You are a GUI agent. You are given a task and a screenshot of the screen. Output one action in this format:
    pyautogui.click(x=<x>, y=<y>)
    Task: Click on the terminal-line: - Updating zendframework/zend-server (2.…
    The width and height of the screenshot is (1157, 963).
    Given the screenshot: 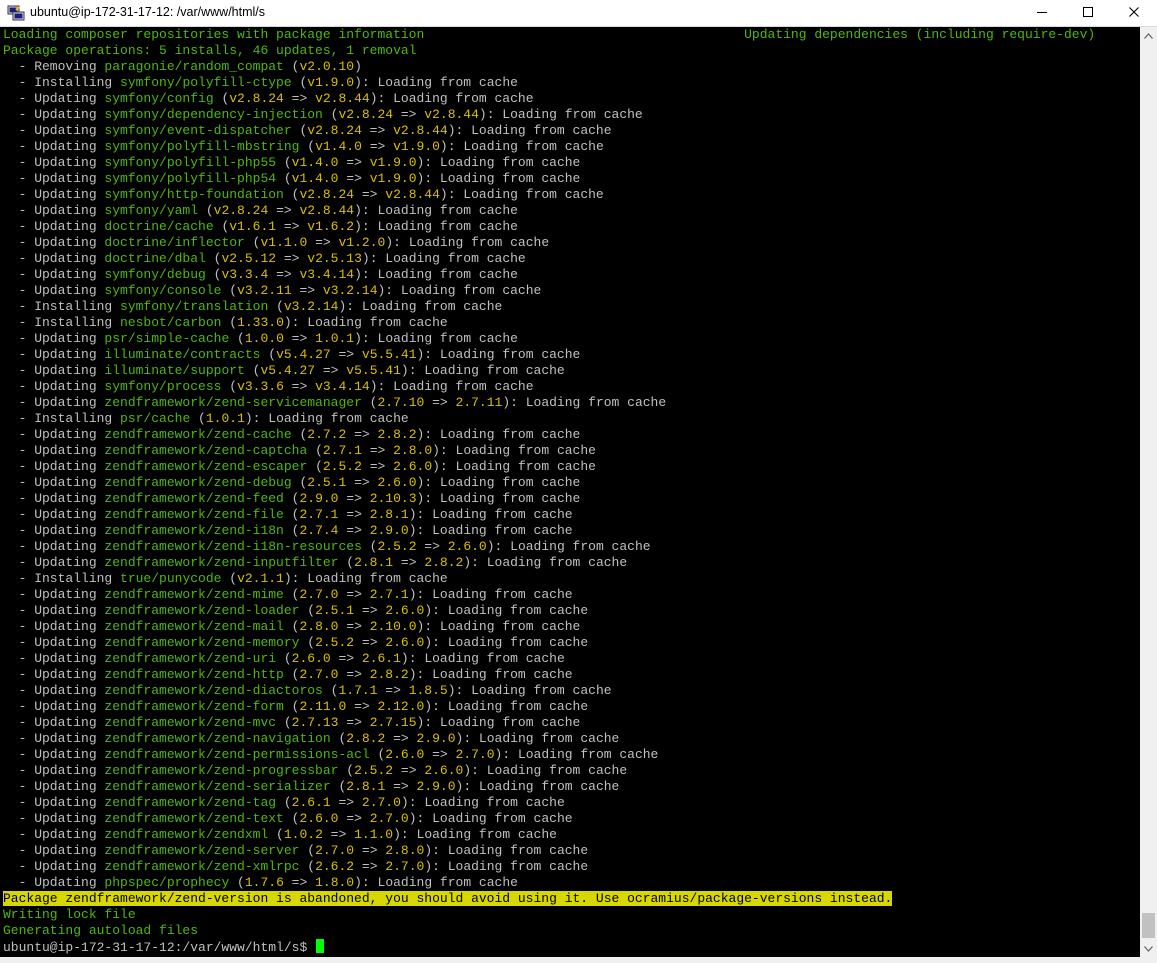 What is the action you would take?
    pyautogui.click(x=570, y=851)
    